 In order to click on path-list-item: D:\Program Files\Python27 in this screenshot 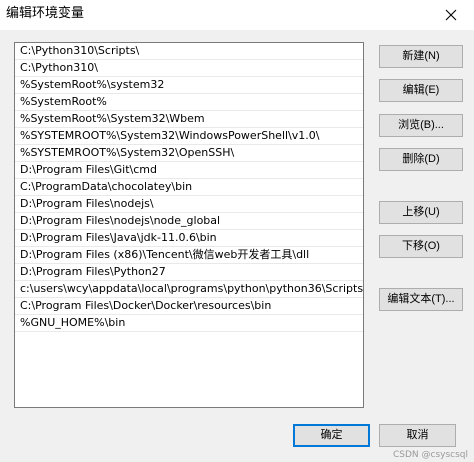, I will do `click(189, 272)`.